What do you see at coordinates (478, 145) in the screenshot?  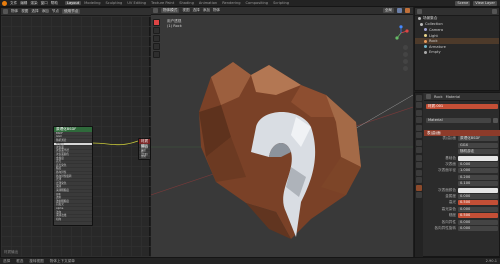 I see `distribution-select: GGX` at bounding box center [478, 145].